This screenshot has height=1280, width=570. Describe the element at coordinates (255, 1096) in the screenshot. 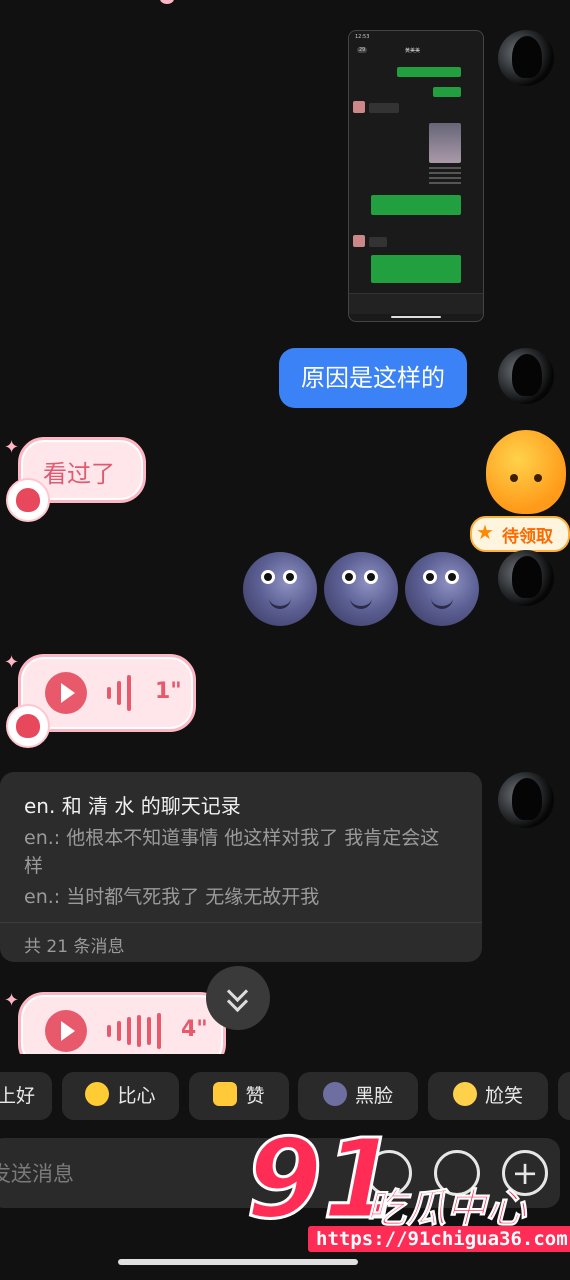

I see `quick-reply-label: 赞` at that location.